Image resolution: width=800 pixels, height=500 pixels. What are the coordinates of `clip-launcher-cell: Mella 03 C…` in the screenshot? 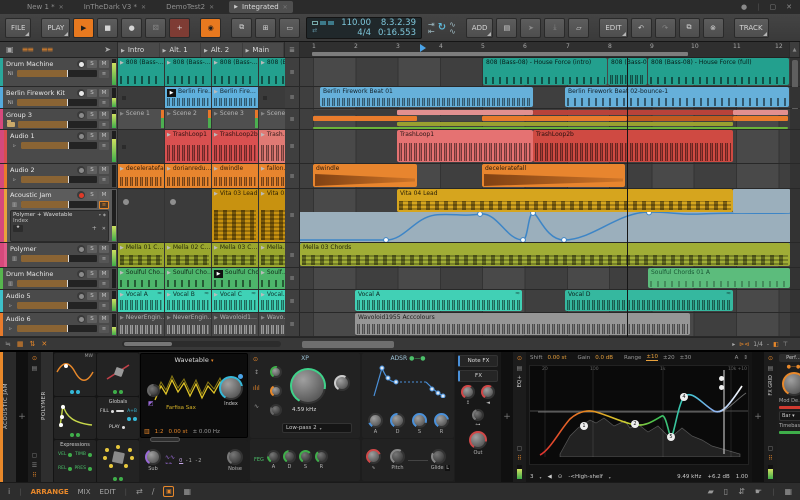 It's located at (235, 255).